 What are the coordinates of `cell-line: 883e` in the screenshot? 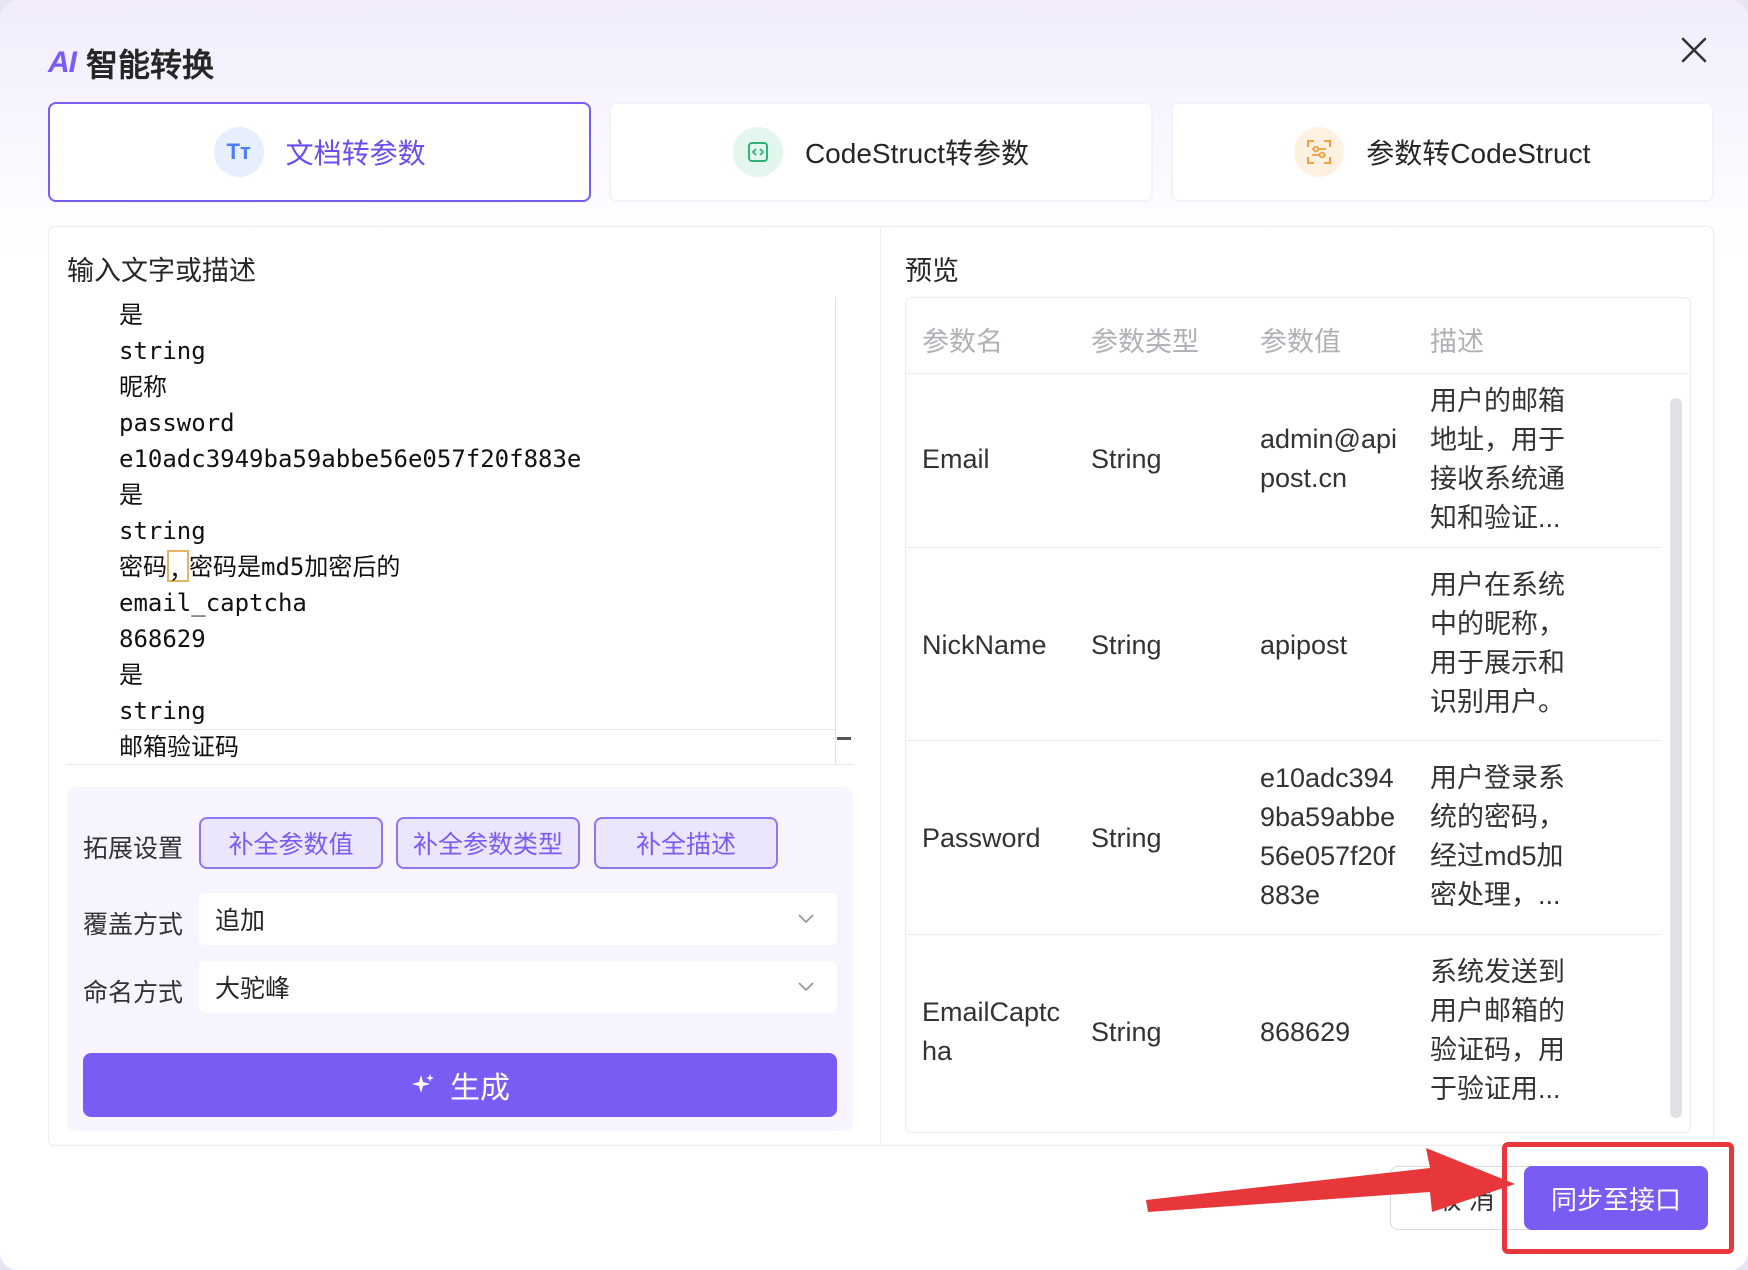 It's located at (1327, 895).